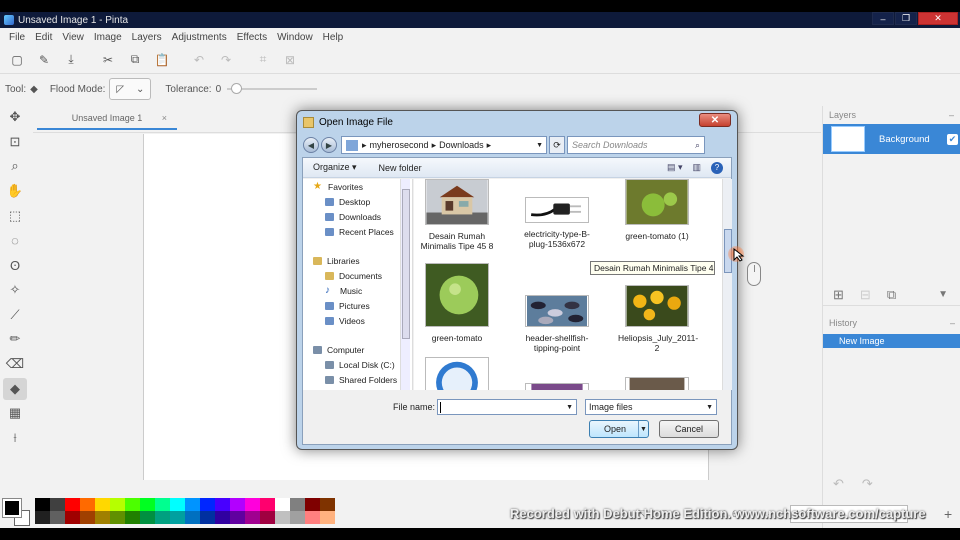 This screenshot has width=960, height=540. What do you see at coordinates (906, 18) in the screenshot?
I see `maximize-button: ❐` at bounding box center [906, 18].